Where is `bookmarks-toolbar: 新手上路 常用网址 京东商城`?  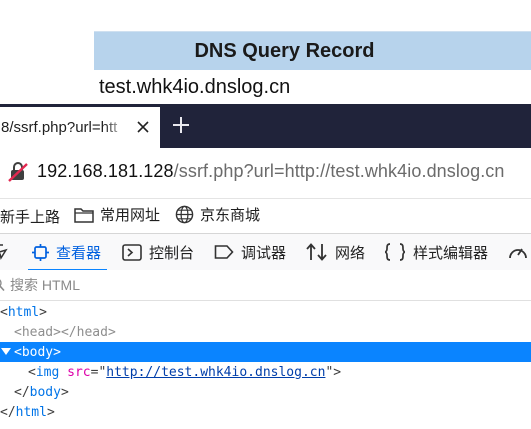 bookmarks-toolbar: 新手上路 常用网址 京东商城 is located at coordinates (265, 215).